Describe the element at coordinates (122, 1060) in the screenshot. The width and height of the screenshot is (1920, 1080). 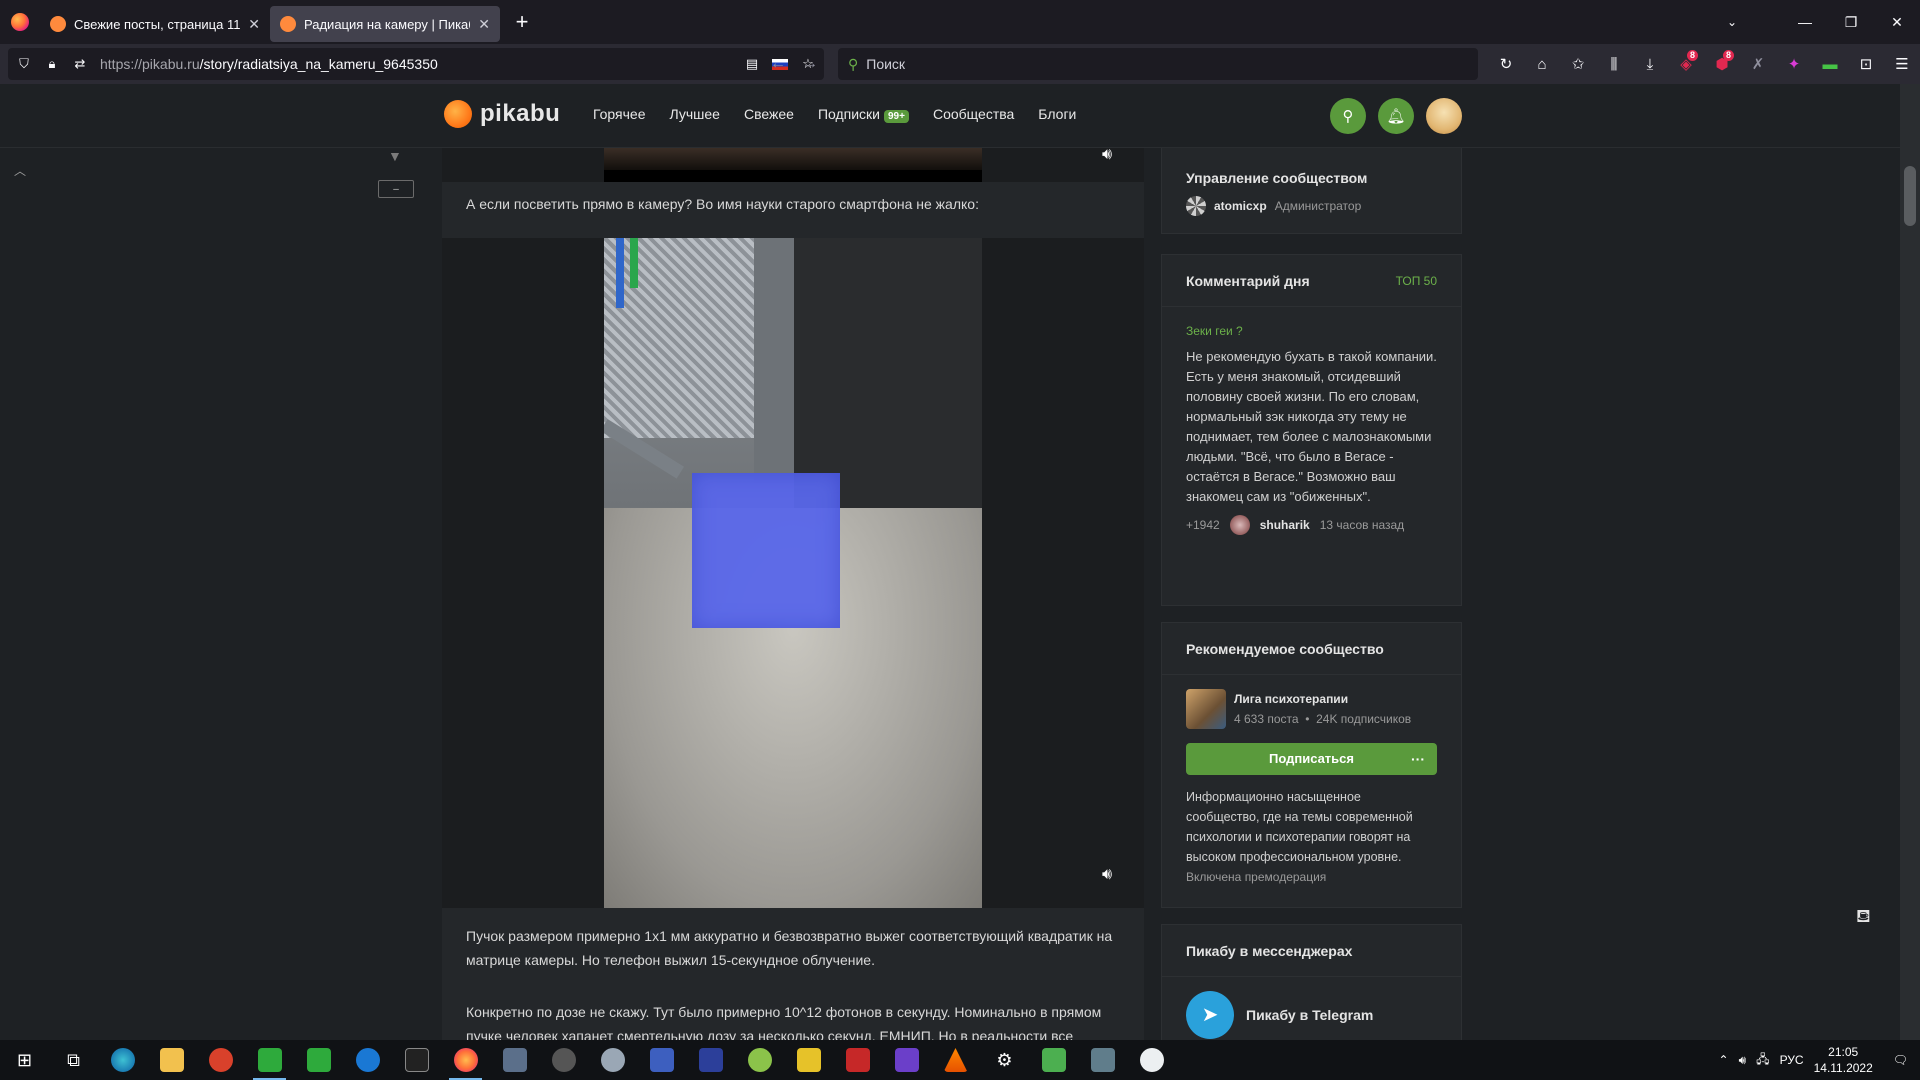
I see `edge-icon` at that location.